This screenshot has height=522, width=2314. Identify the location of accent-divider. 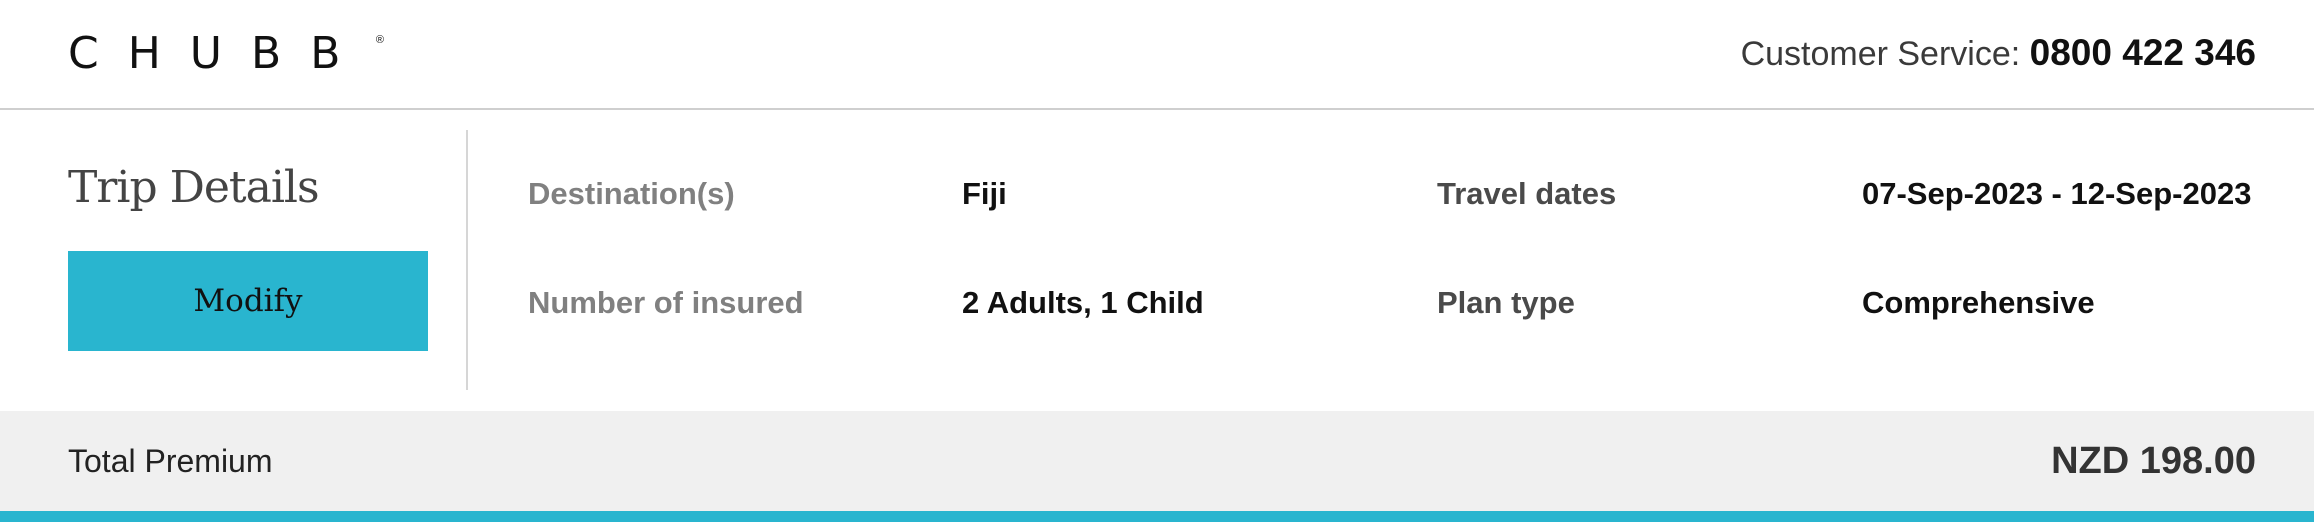
(1157, 516).